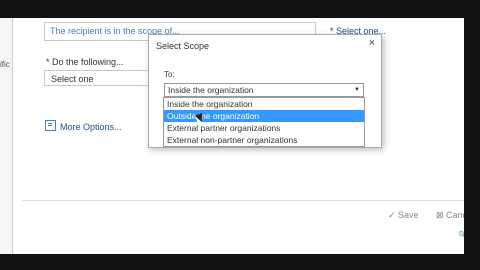 The height and width of the screenshot is (270, 480). Describe the element at coordinates (169, 74) in the screenshot. I see `to-label: To:` at that location.